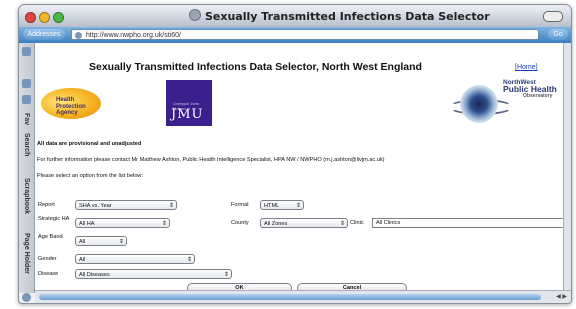 The height and width of the screenshot is (309, 576). What do you see at coordinates (195, 15) in the screenshot?
I see `document-icon` at bounding box center [195, 15].